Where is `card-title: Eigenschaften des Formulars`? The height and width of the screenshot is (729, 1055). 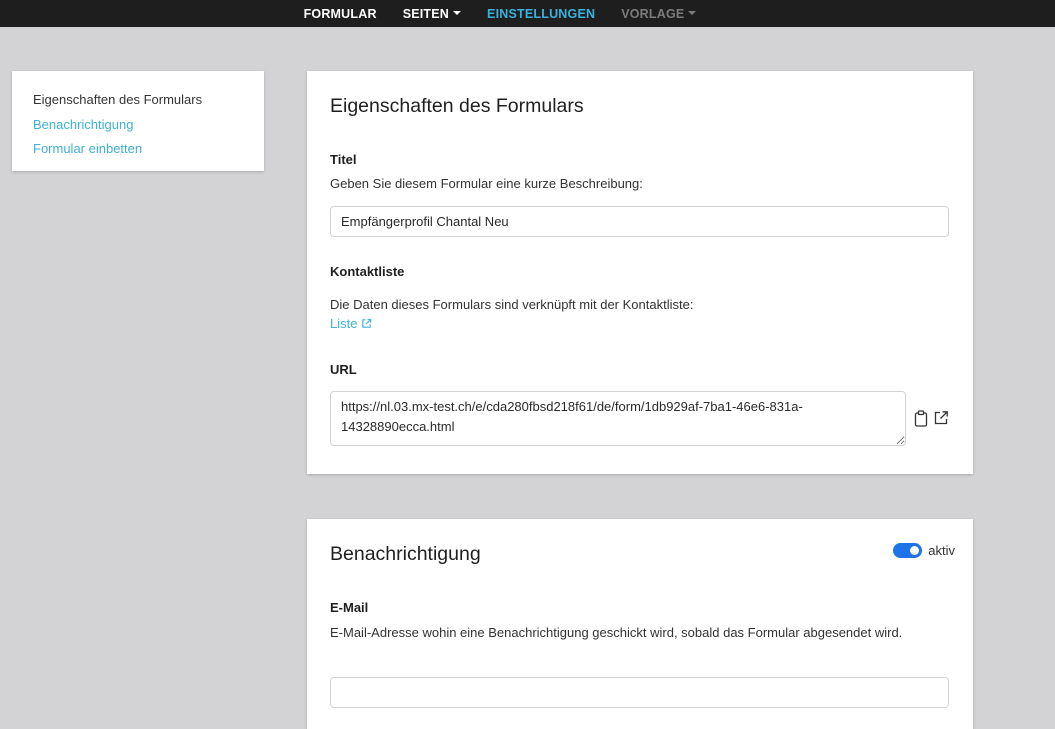
card-title: Eigenschaften des Formulars is located at coordinates (457, 106).